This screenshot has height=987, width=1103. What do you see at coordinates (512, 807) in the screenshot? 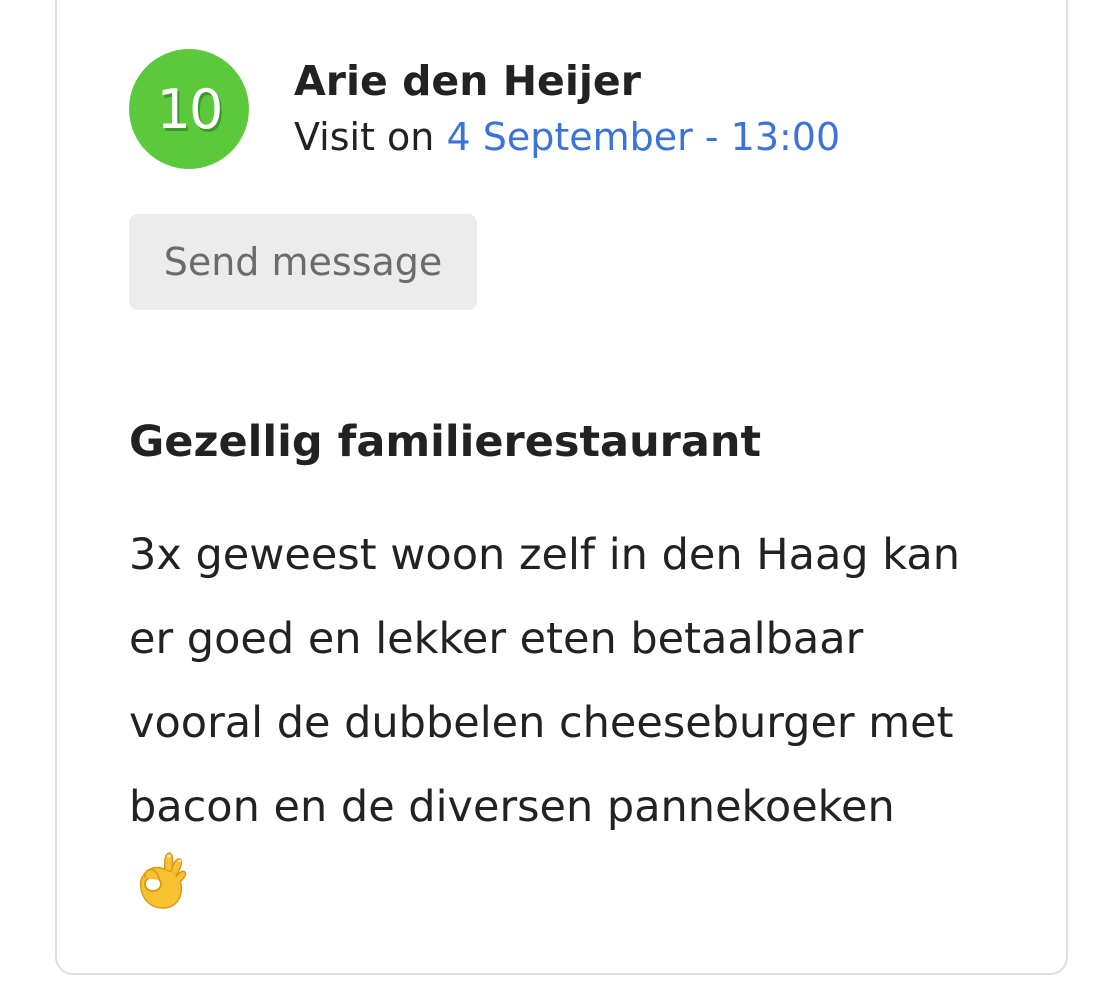
I see `review-body-line: bacon en de diversen pannekoeken` at bounding box center [512, 807].